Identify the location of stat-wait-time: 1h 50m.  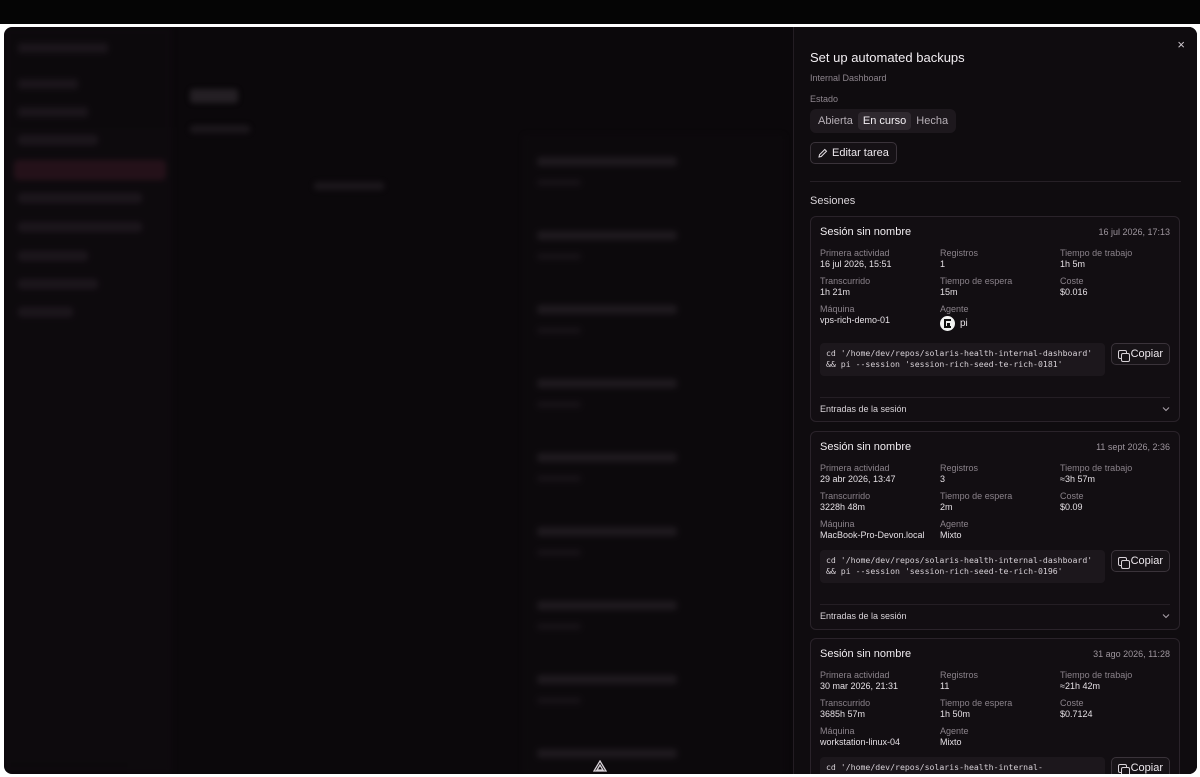
(955, 714).